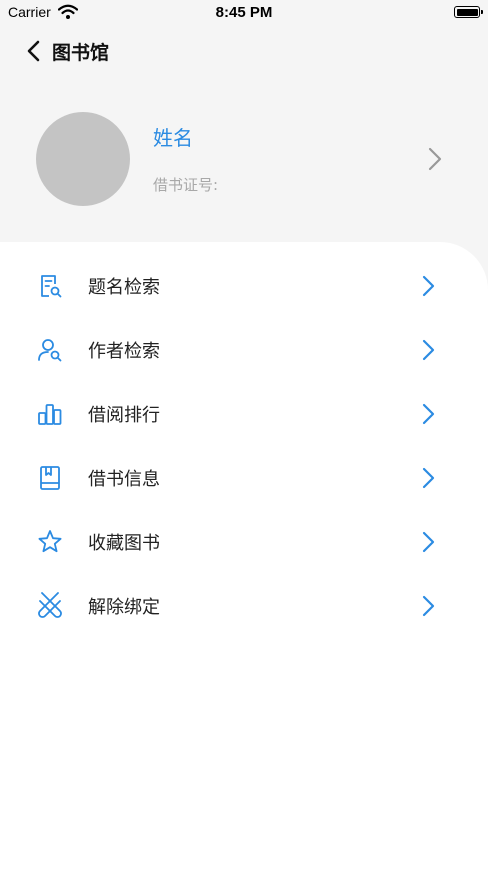  What do you see at coordinates (244, 350) in the screenshot?
I see `menu-item-author-search: 作者检索` at bounding box center [244, 350].